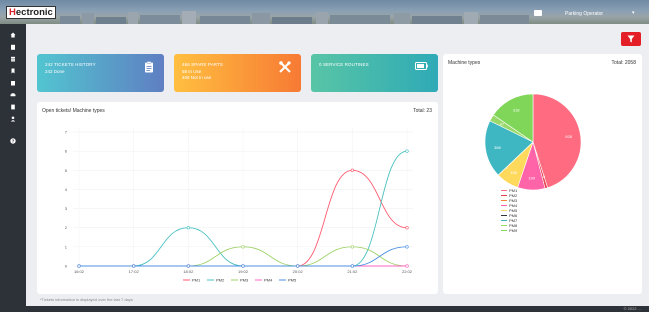 This screenshot has width=649, height=312. What do you see at coordinates (13, 95) in the screenshot?
I see `car-icon` at bounding box center [13, 95].